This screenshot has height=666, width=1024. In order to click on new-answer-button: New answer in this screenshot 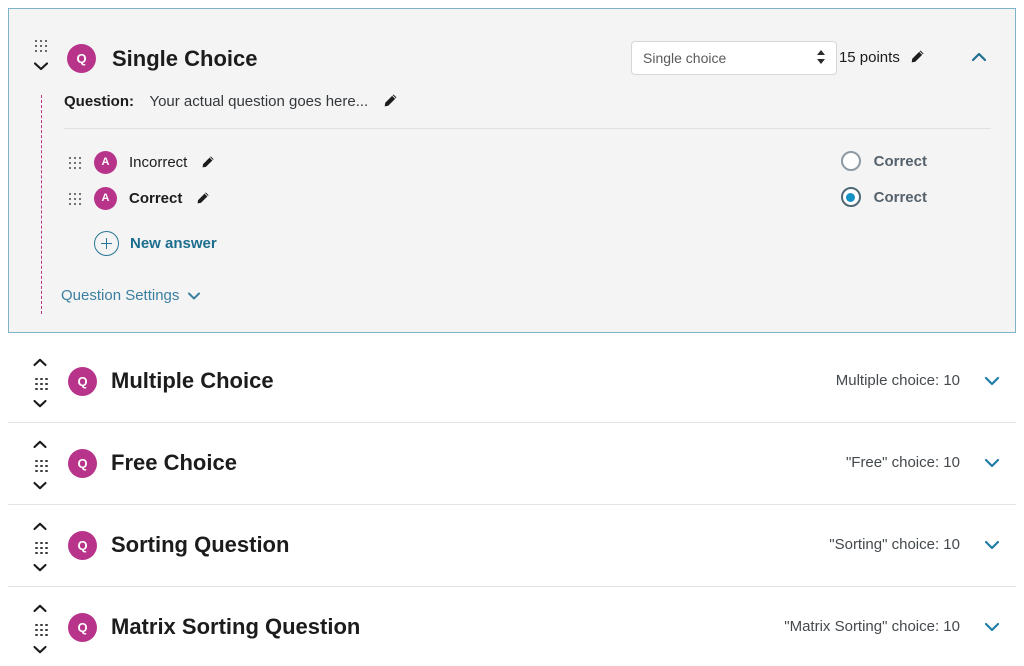, I will do `click(155, 243)`.